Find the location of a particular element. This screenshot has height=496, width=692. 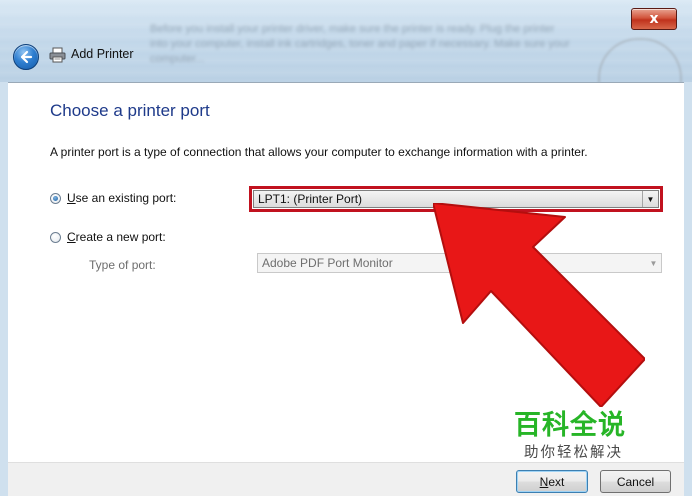

close-icon: x is located at coordinates (654, 19).